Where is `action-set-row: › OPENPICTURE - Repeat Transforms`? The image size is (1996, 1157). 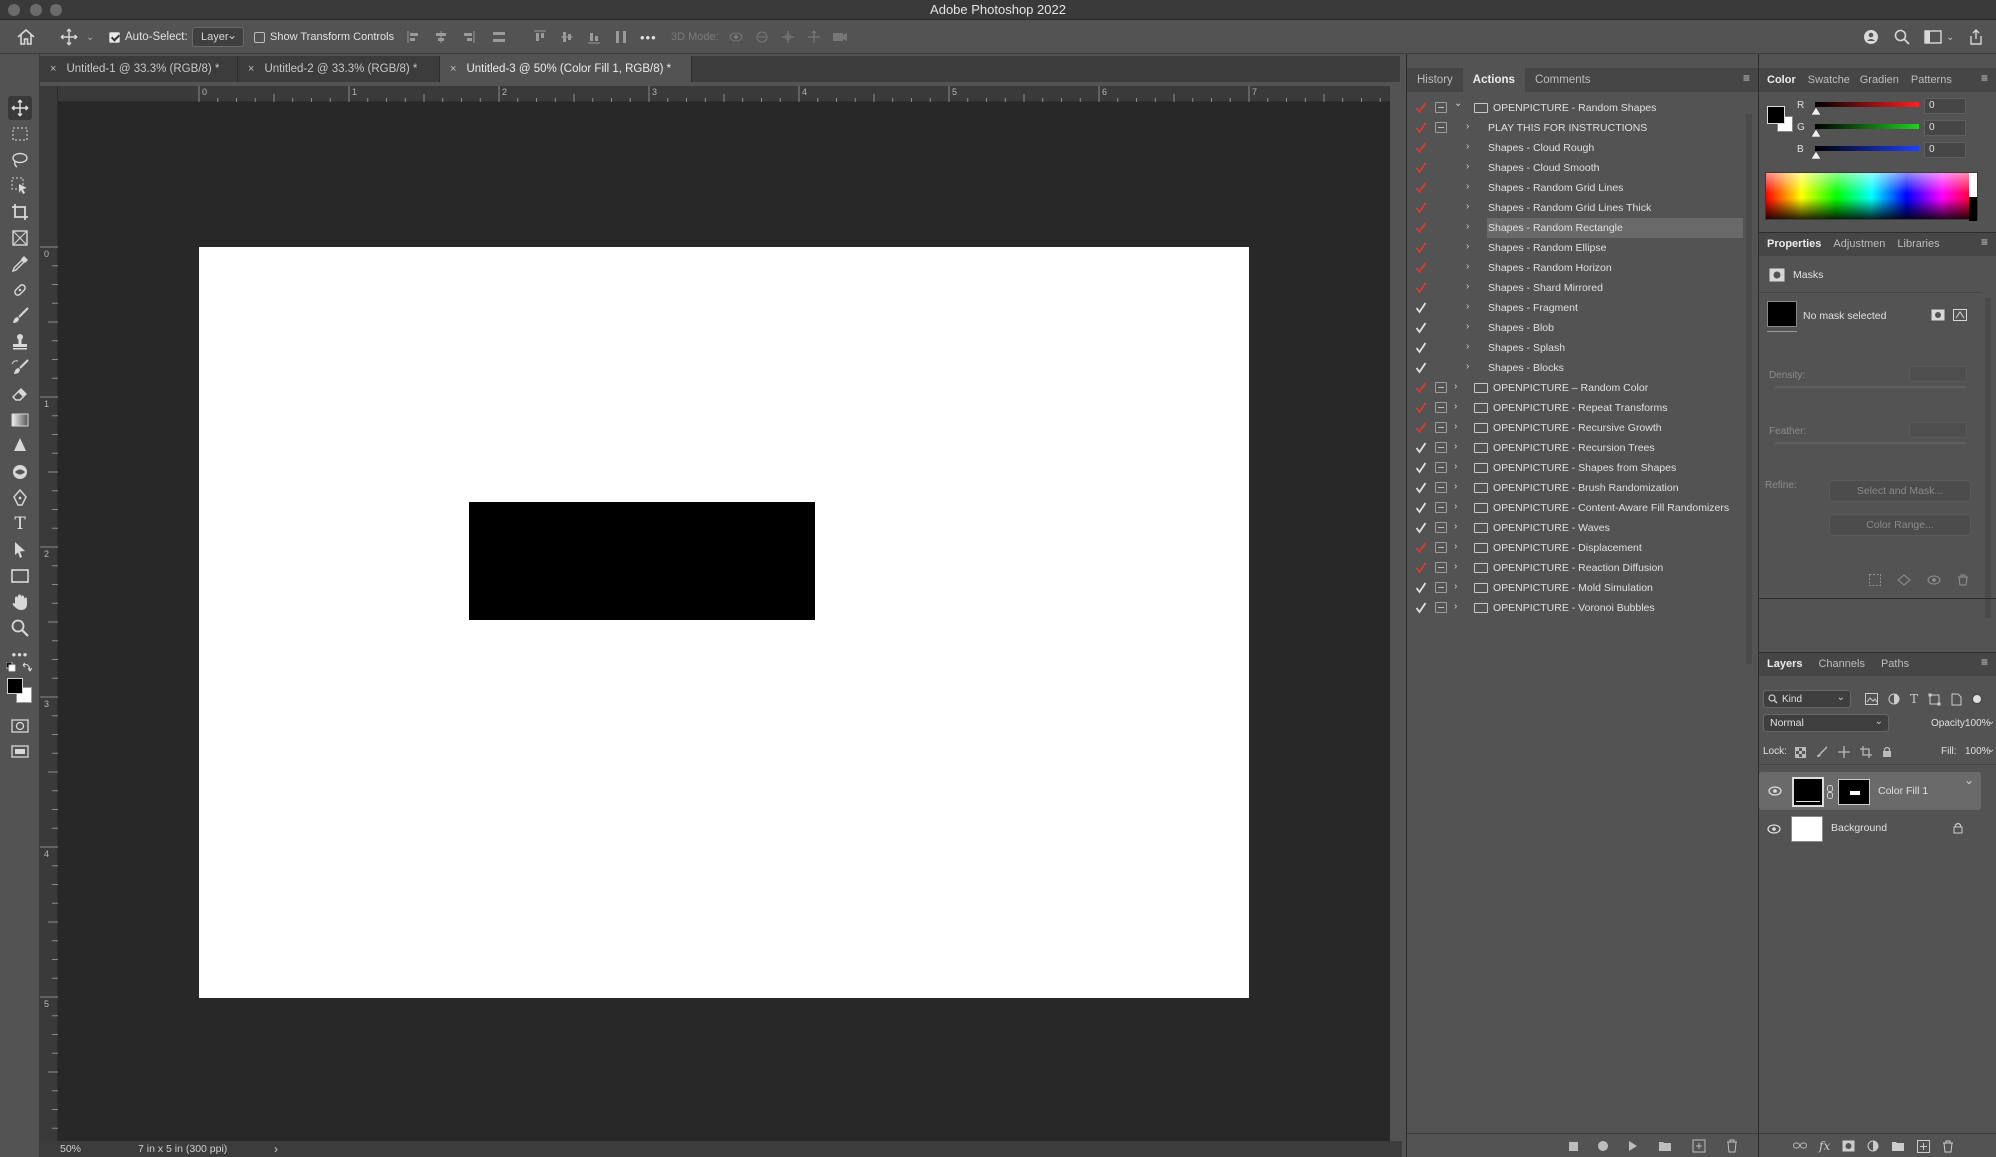 action-set-row: › OPENPICTURE - Repeat Transforms is located at coordinates (1575, 408).